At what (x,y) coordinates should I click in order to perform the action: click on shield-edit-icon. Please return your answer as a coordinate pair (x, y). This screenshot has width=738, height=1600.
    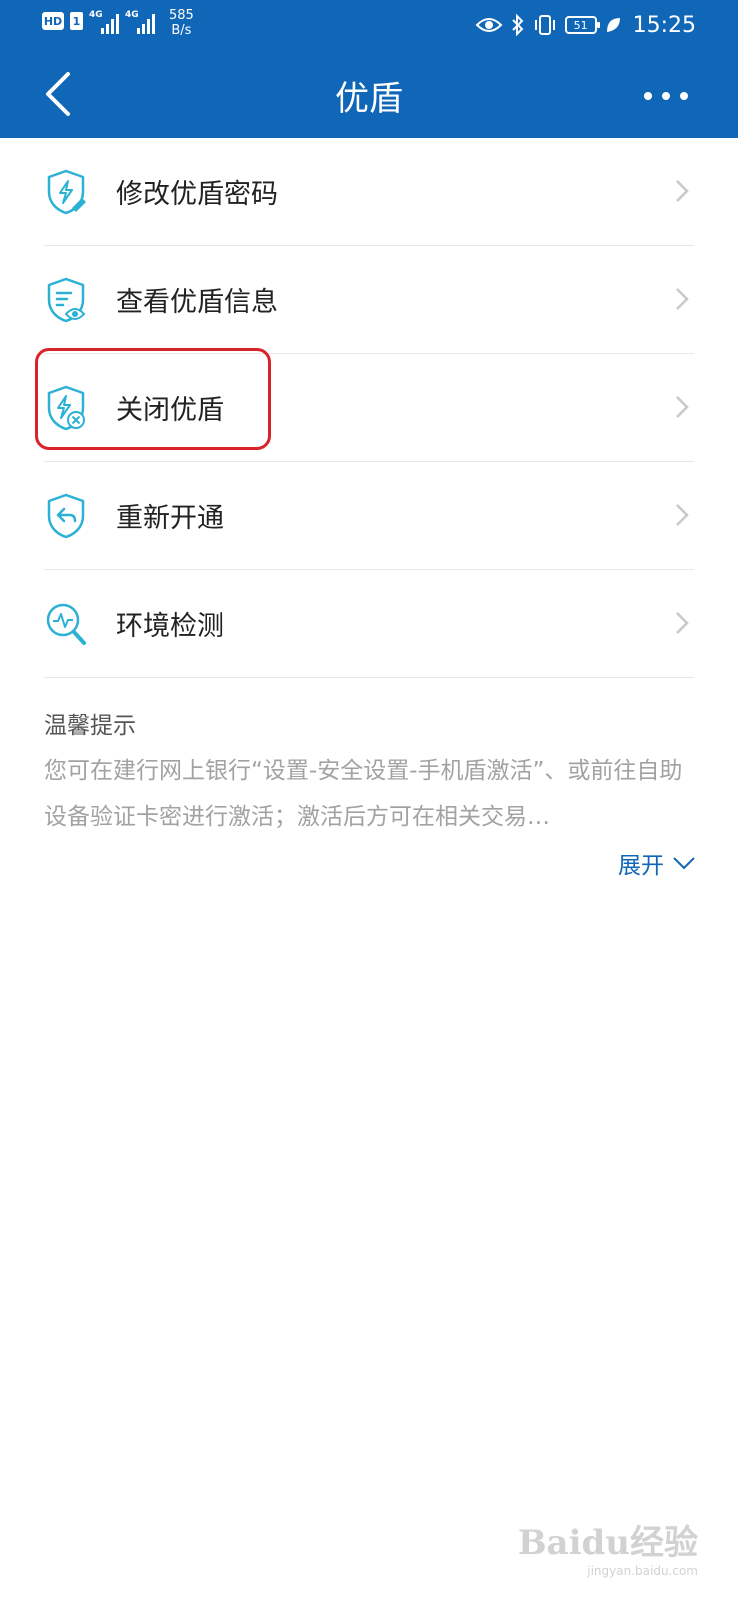
    Looking at the image, I should click on (66, 192).